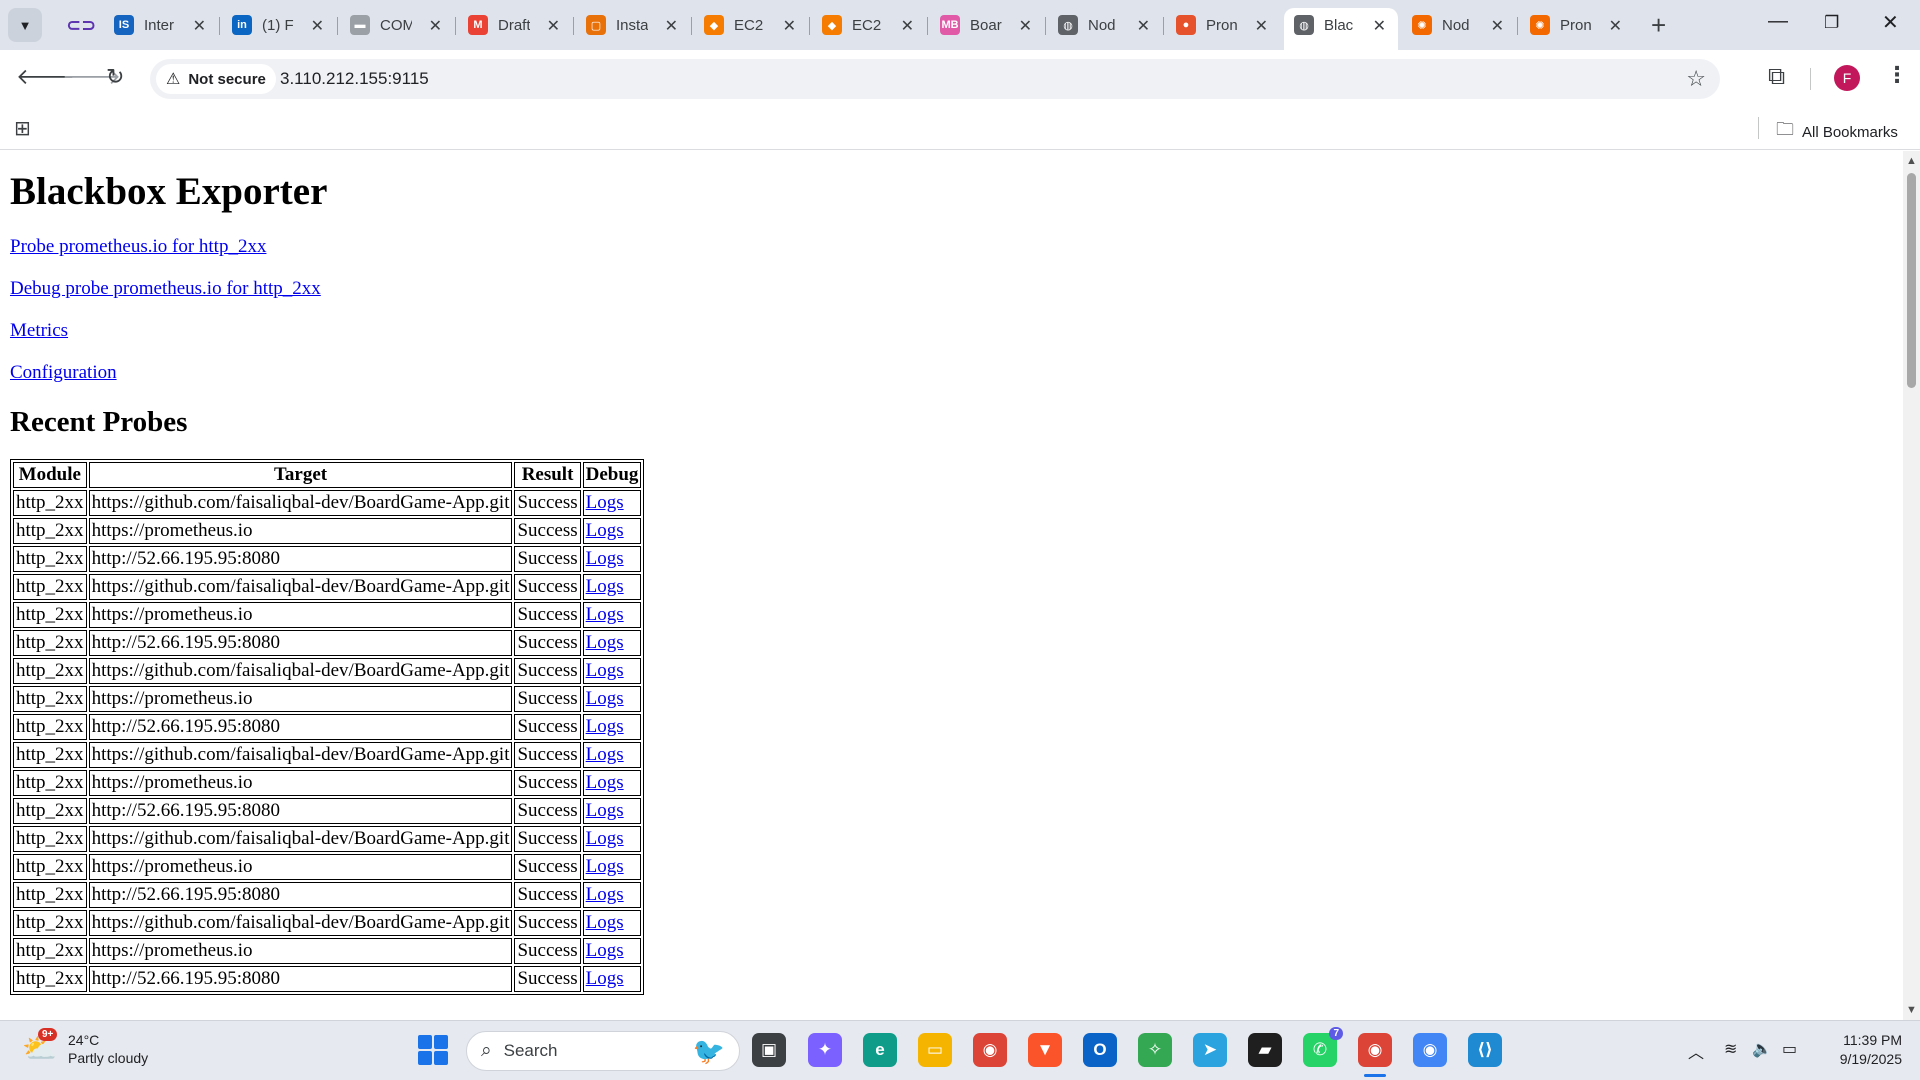 The width and height of the screenshot is (1920, 1080). What do you see at coordinates (1911, 161) in the screenshot?
I see `scroll-up-arrow-icon: ▲` at bounding box center [1911, 161].